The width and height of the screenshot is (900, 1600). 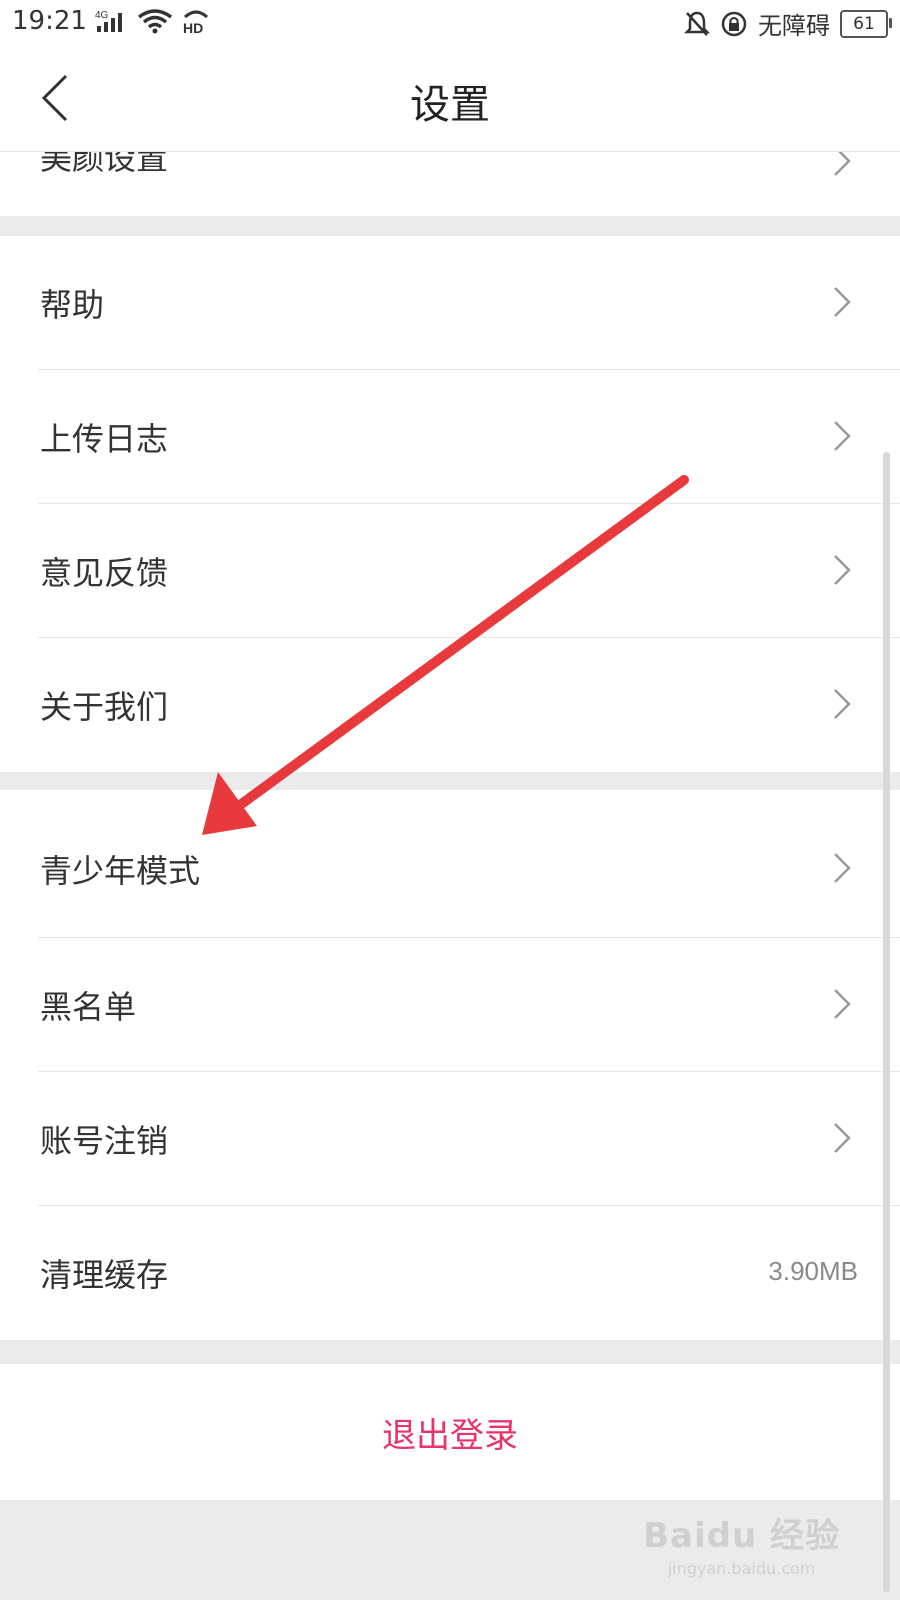 What do you see at coordinates (450, 183) in the screenshot?
I see `settings-row-beauty: 美颜设置` at bounding box center [450, 183].